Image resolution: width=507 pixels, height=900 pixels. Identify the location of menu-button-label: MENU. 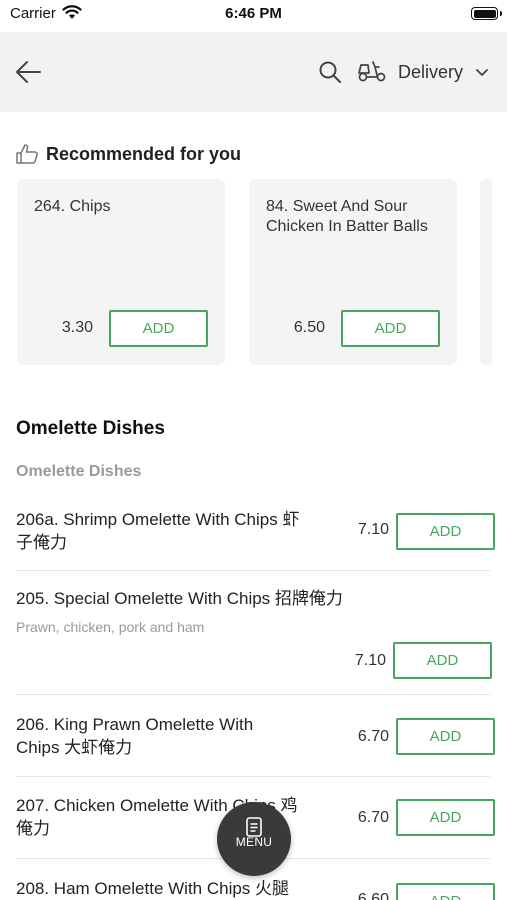
(254, 842).